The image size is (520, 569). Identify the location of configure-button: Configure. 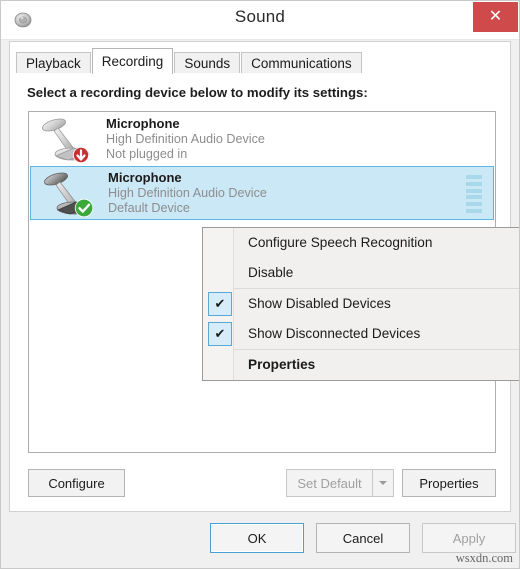
(76, 483).